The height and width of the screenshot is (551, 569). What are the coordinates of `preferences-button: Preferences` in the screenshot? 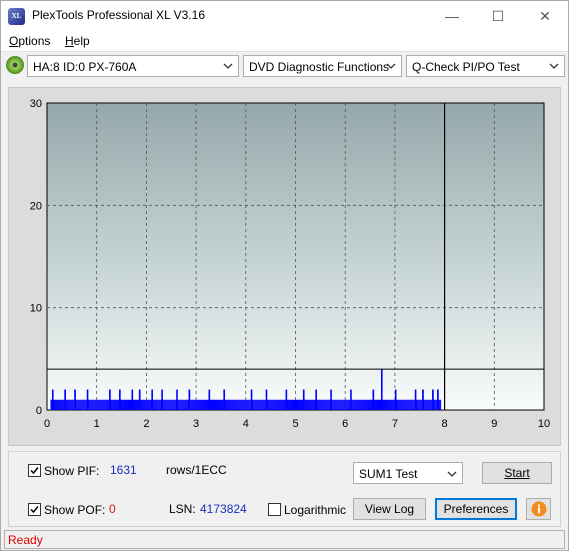 It's located at (476, 509).